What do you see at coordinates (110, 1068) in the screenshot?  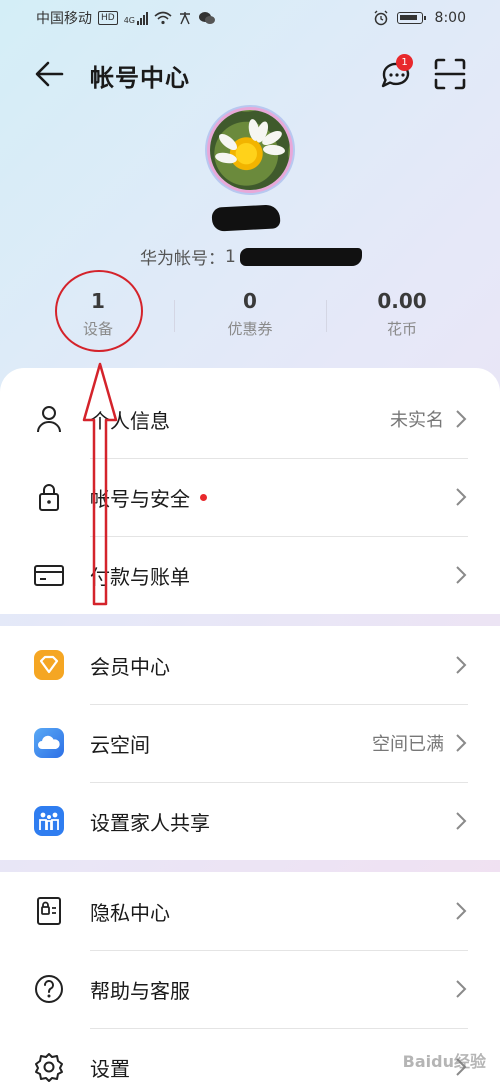 I see `row-label: 设置` at bounding box center [110, 1068].